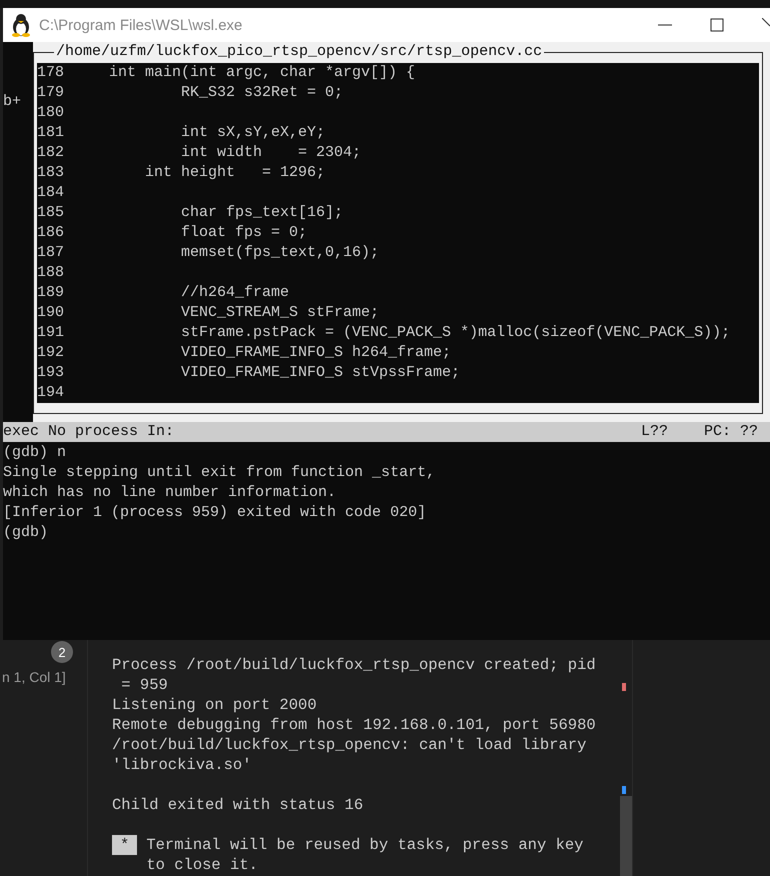 This screenshot has height=876, width=770. Describe the element at coordinates (219, 473) in the screenshot. I see `console-line: Single stepping until exit from function _start,` at that location.